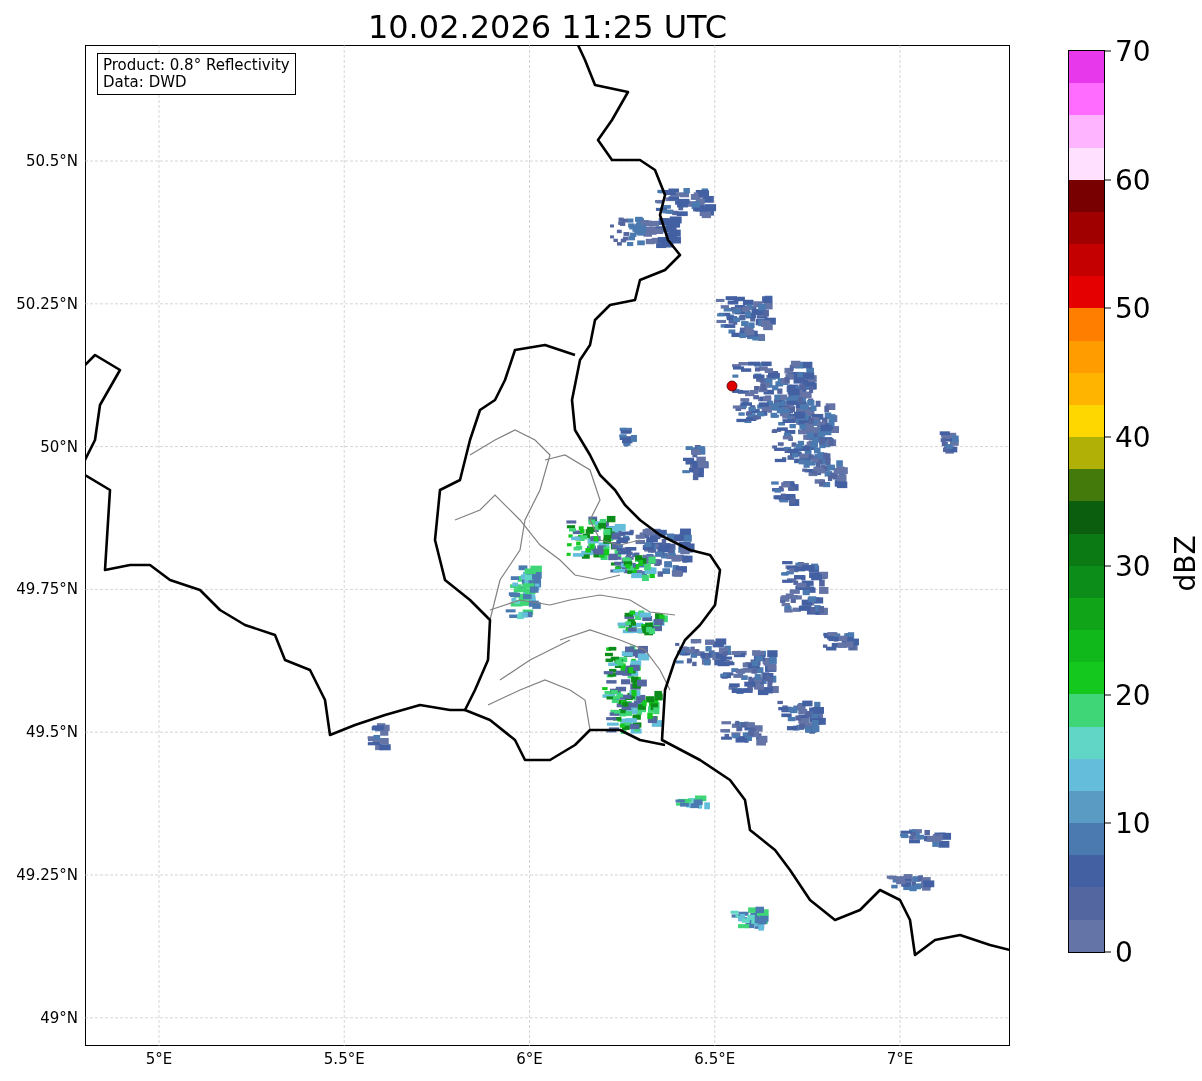 The height and width of the screenshot is (1081, 1202). What do you see at coordinates (1185, 563) in the screenshot?
I see `unit-label: dBZ` at bounding box center [1185, 563].